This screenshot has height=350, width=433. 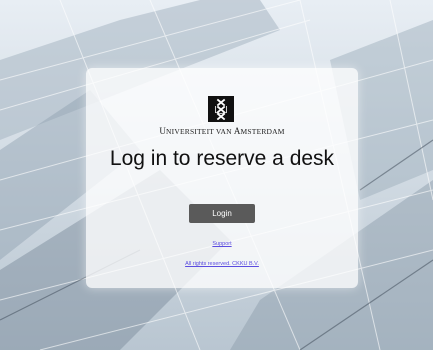 What do you see at coordinates (222, 264) in the screenshot?
I see `rights-link: All rights reserved. CKKU B.V.` at bounding box center [222, 264].